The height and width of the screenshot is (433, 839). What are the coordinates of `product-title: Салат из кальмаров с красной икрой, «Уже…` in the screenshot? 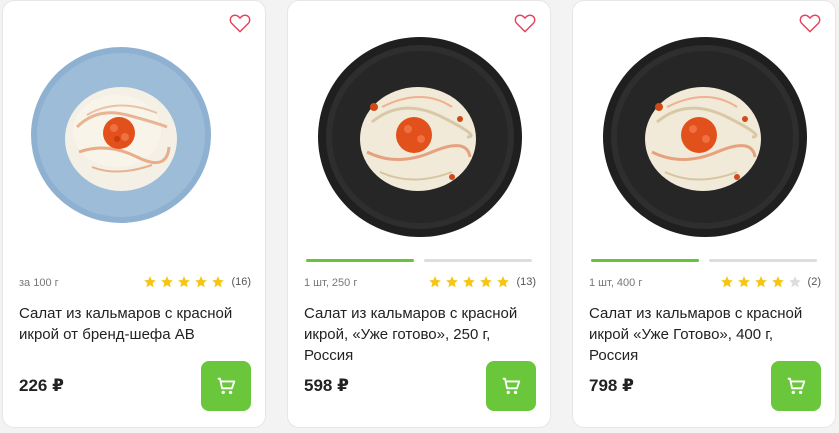 It's located at (420, 334).